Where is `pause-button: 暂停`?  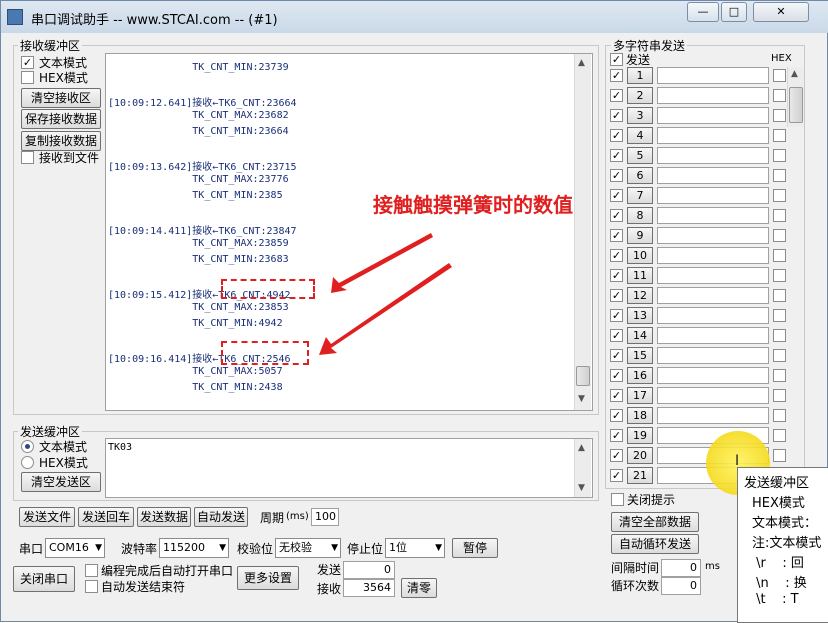
pause-button: 暂停 is located at coordinates (475, 548).